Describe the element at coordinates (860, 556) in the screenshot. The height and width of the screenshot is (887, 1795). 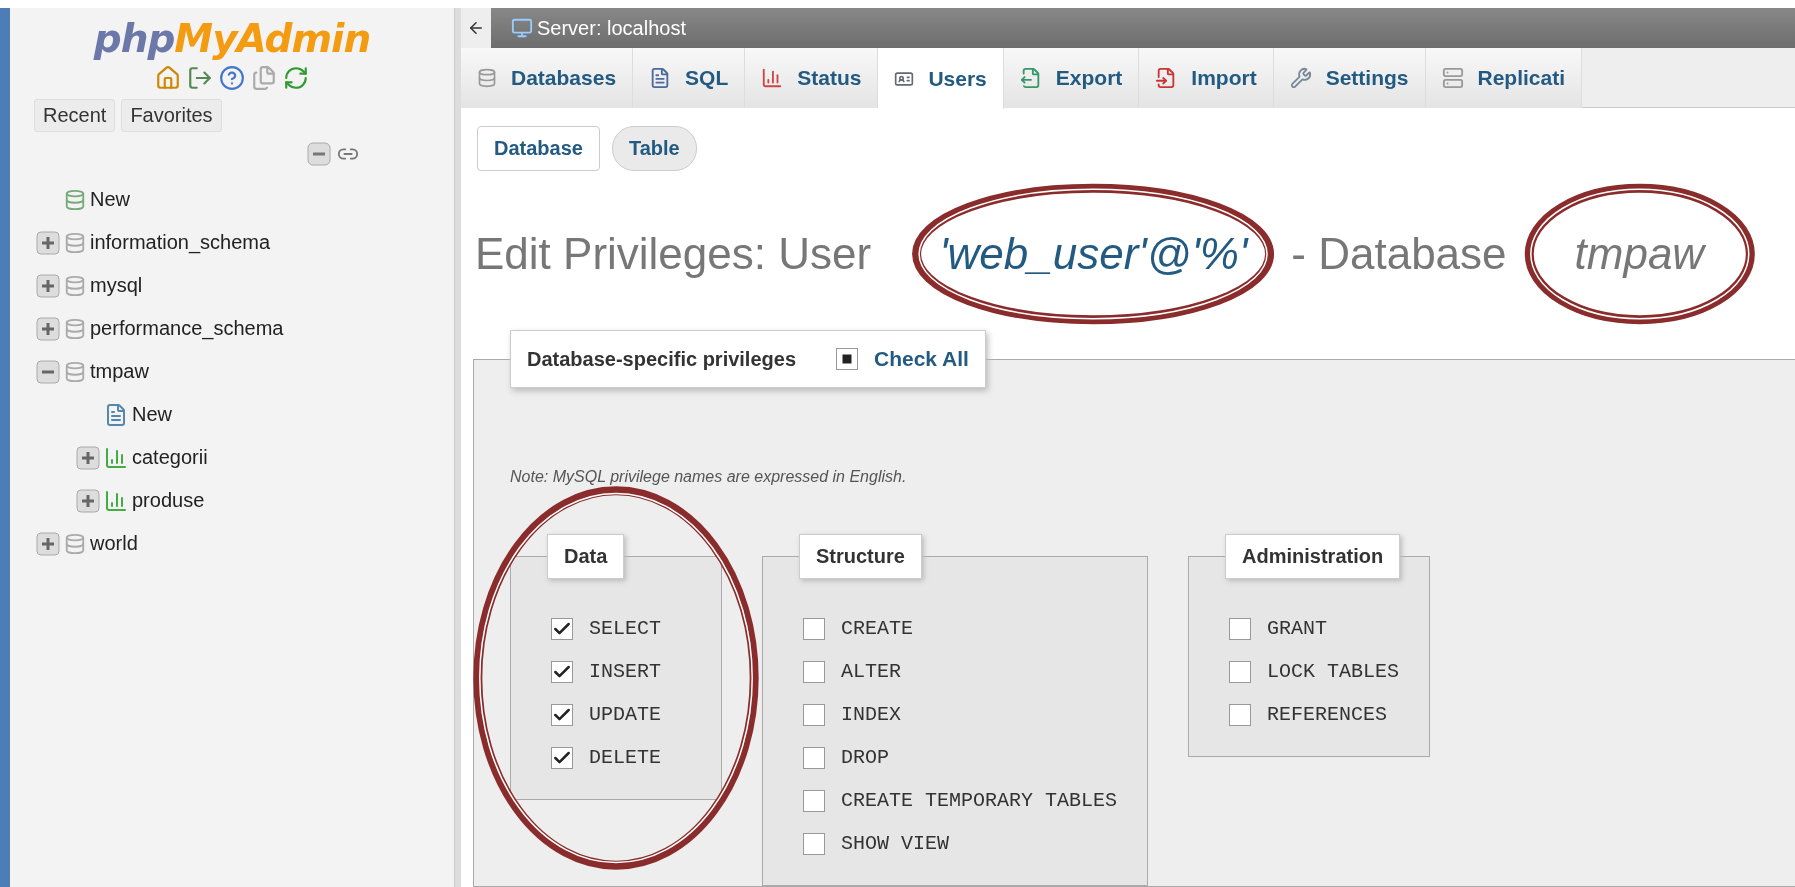
I see `group-legend: Structure` at that location.